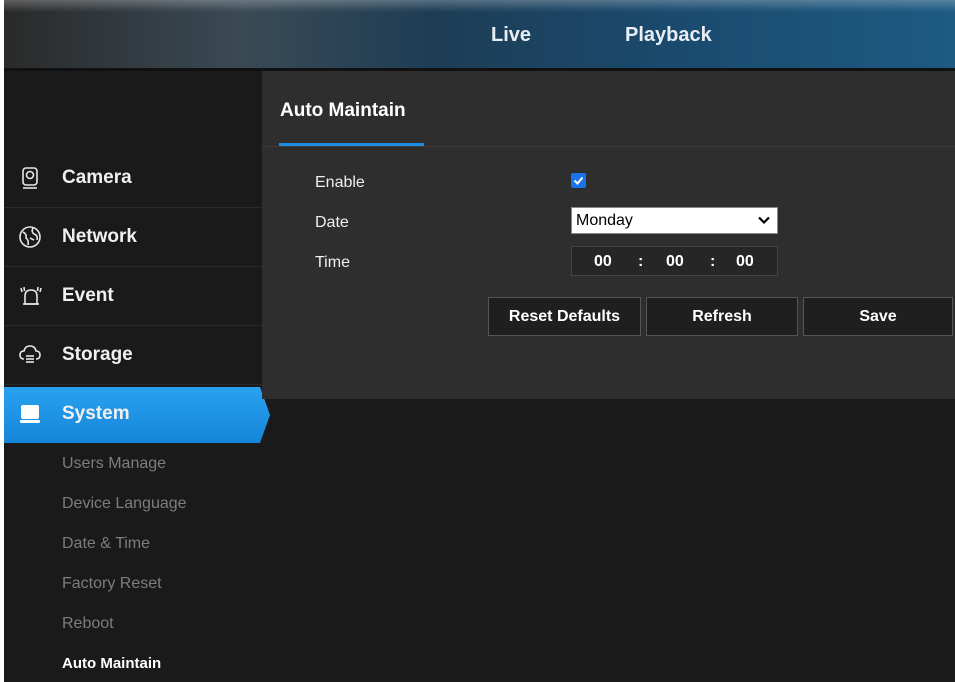 Image resolution: width=955 pixels, height=682 pixels. Describe the element at coordinates (30, 296) in the screenshot. I see `alarm-bell-icon` at that location.